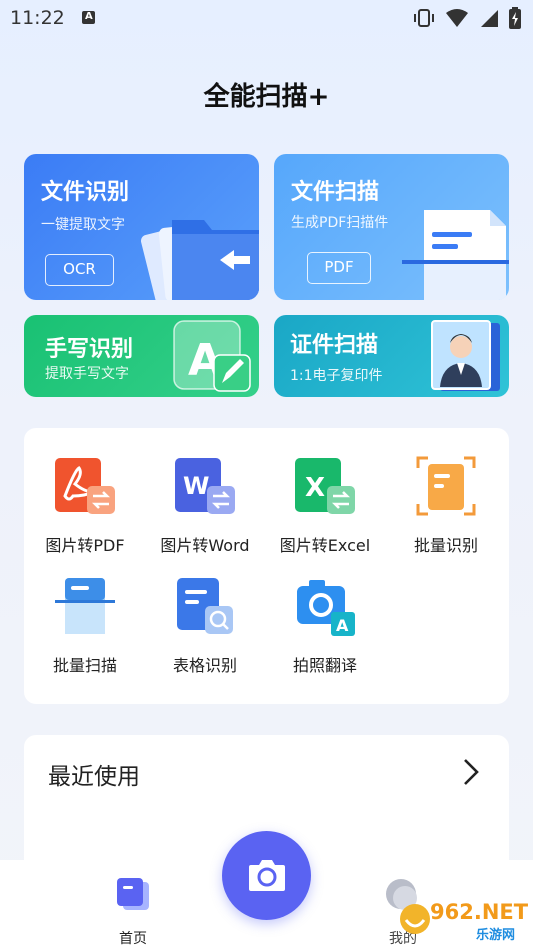 Image resolution: width=533 pixels, height=947 pixels. What do you see at coordinates (94, 777) in the screenshot?
I see `recent-title: 最近使用` at bounding box center [94, 777].